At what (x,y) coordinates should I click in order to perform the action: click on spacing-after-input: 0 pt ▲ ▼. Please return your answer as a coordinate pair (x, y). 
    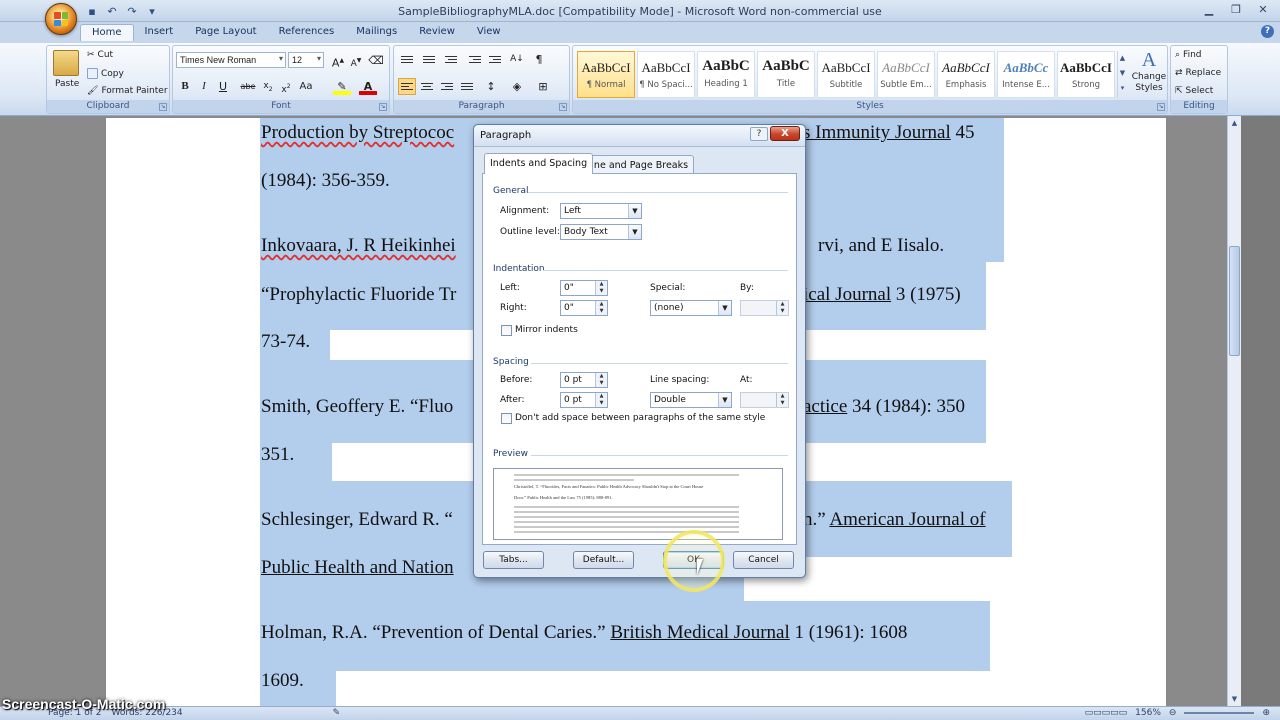
    Looking at the image, I should click on (584, 400).